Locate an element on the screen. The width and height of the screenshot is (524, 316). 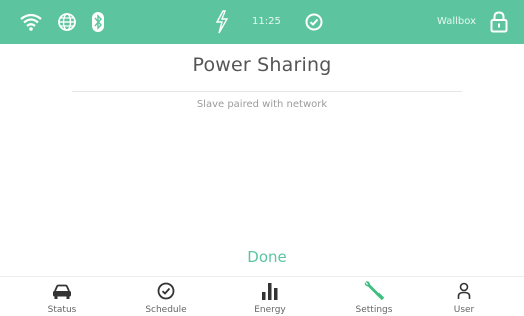
user-icon is located at coordinates (464, 288).